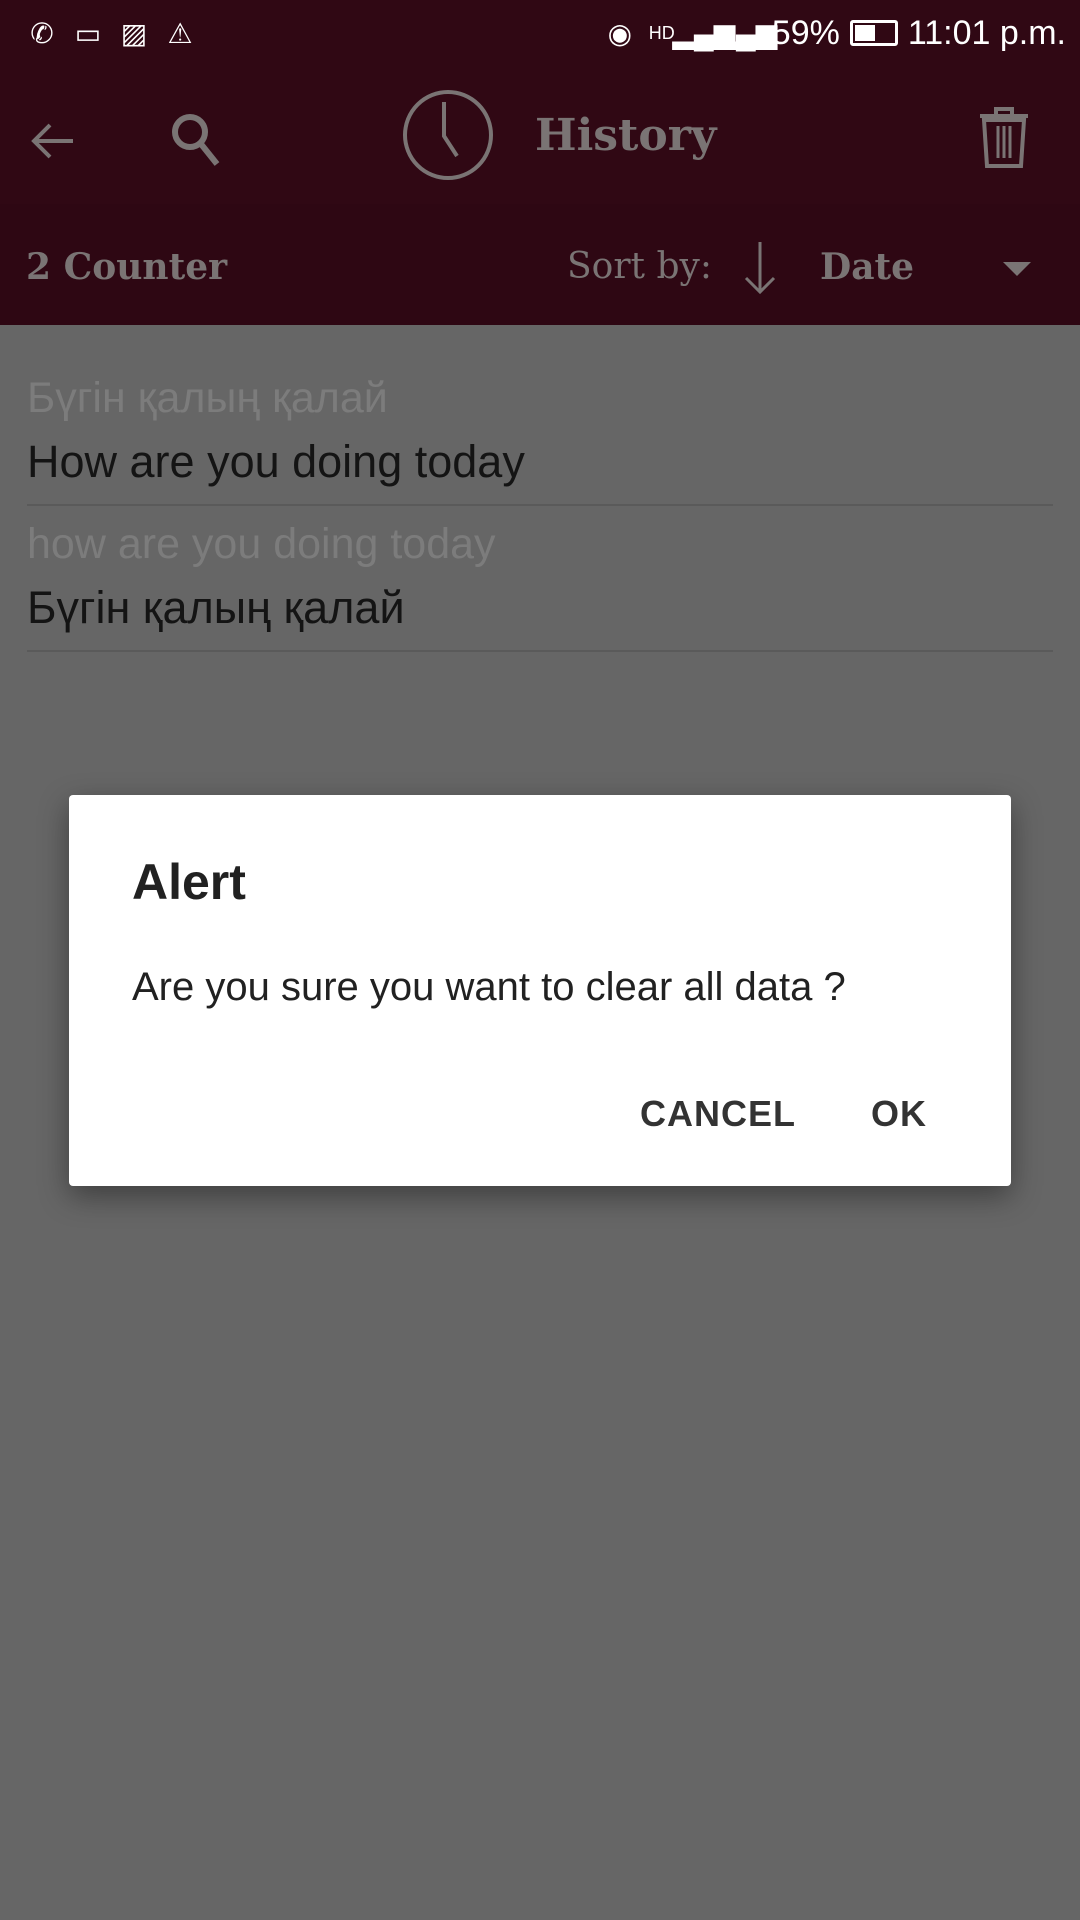  I want to click on warning-icon: ⚠, so click(180, 33).